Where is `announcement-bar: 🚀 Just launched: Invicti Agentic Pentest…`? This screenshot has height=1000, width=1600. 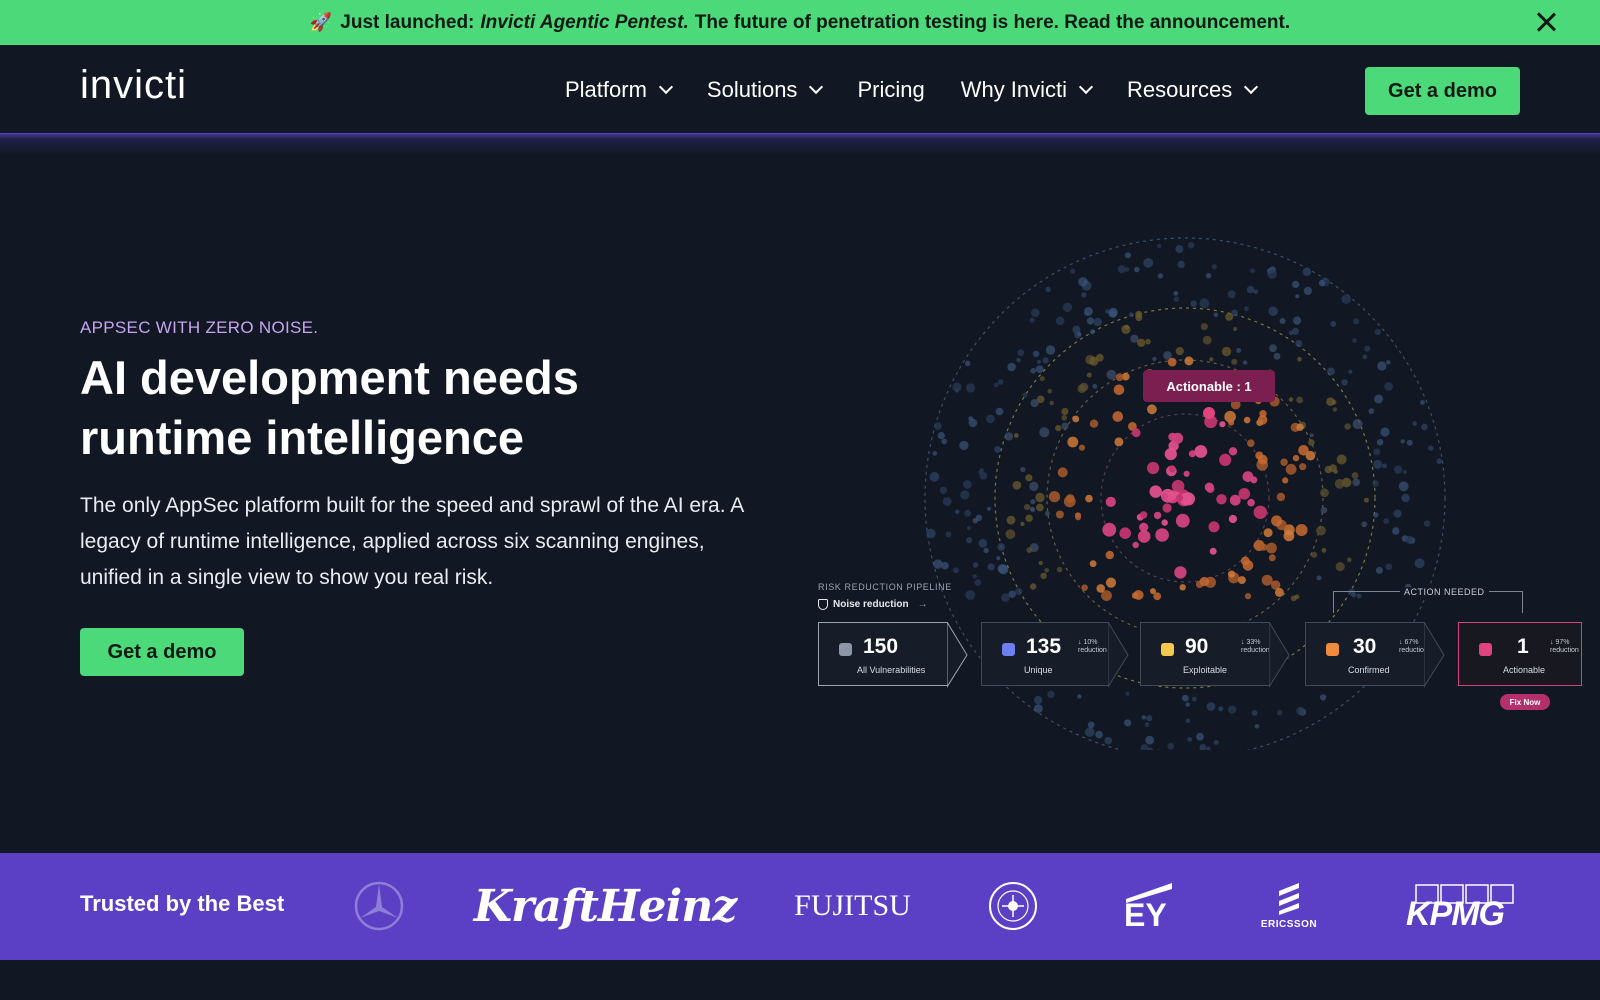
announcement-bar: 🚀 Just launched: Invicti Agentic Pentest… is located at coordinates (800, 22).